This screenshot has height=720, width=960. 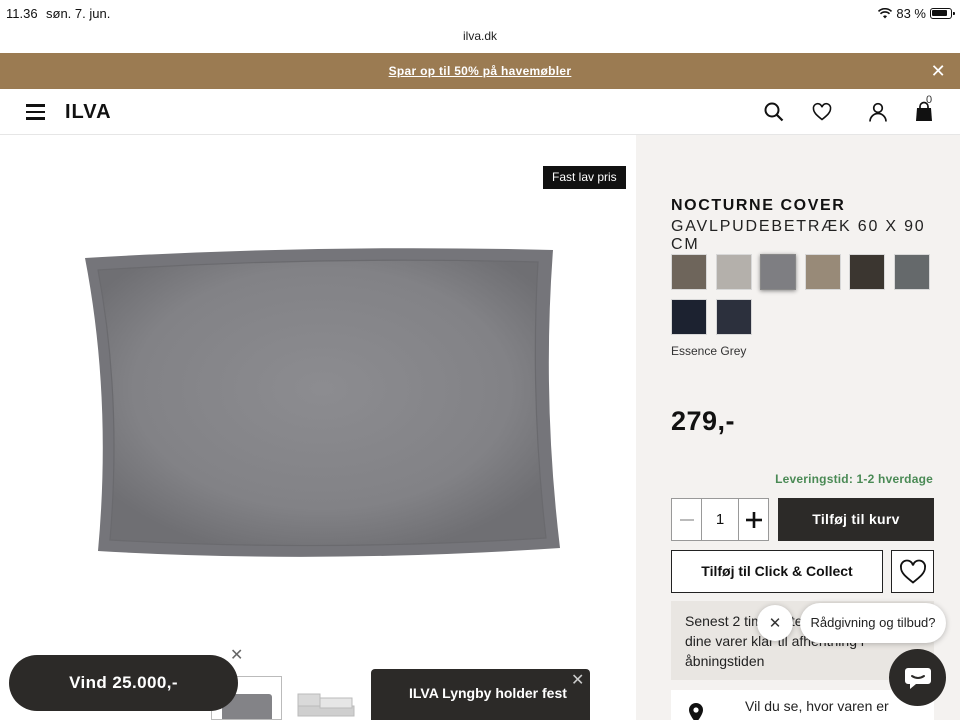 What do you see at coordinates (78, 13) in the screenshot?
I see `status-date: søn. 7. jun.` at bounding box center [78, 13].